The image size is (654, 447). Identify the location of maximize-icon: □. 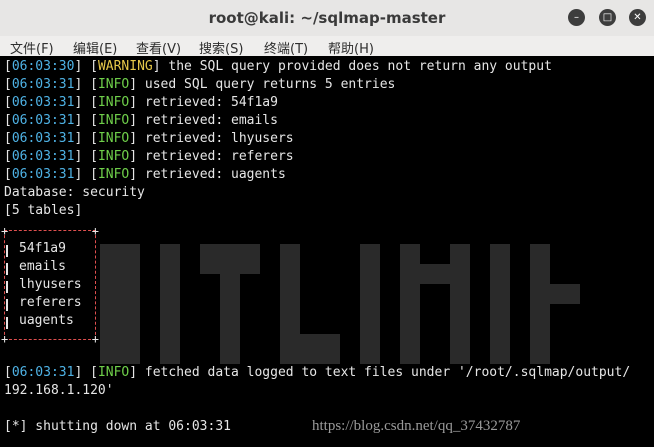
(607, 17).